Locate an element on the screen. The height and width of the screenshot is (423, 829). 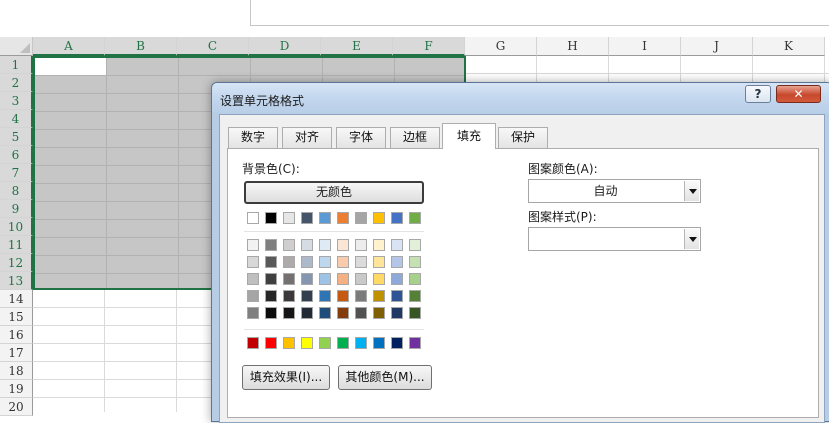
row-header-18: 18 is located at coordinates (16, 371).